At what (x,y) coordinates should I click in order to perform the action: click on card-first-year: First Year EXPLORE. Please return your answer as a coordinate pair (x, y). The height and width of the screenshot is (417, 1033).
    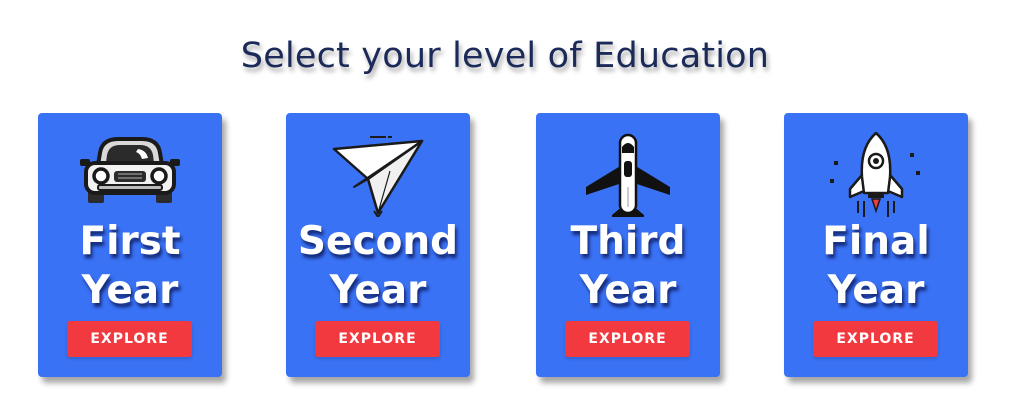
    Looking at the image, I should click on (130, 245).